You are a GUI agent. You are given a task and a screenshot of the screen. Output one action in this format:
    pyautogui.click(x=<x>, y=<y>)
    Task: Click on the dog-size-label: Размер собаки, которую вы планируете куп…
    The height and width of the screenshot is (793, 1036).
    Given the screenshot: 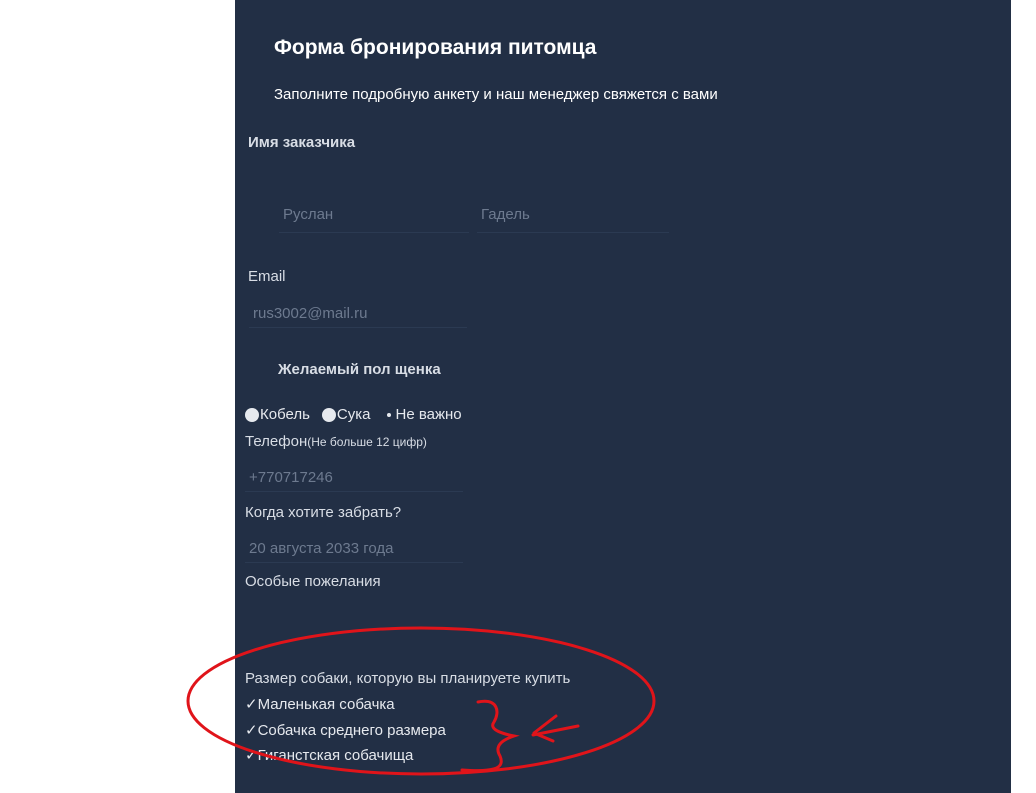 What is the action you would take?
    pyautogui.click(x=408, y=678)
    